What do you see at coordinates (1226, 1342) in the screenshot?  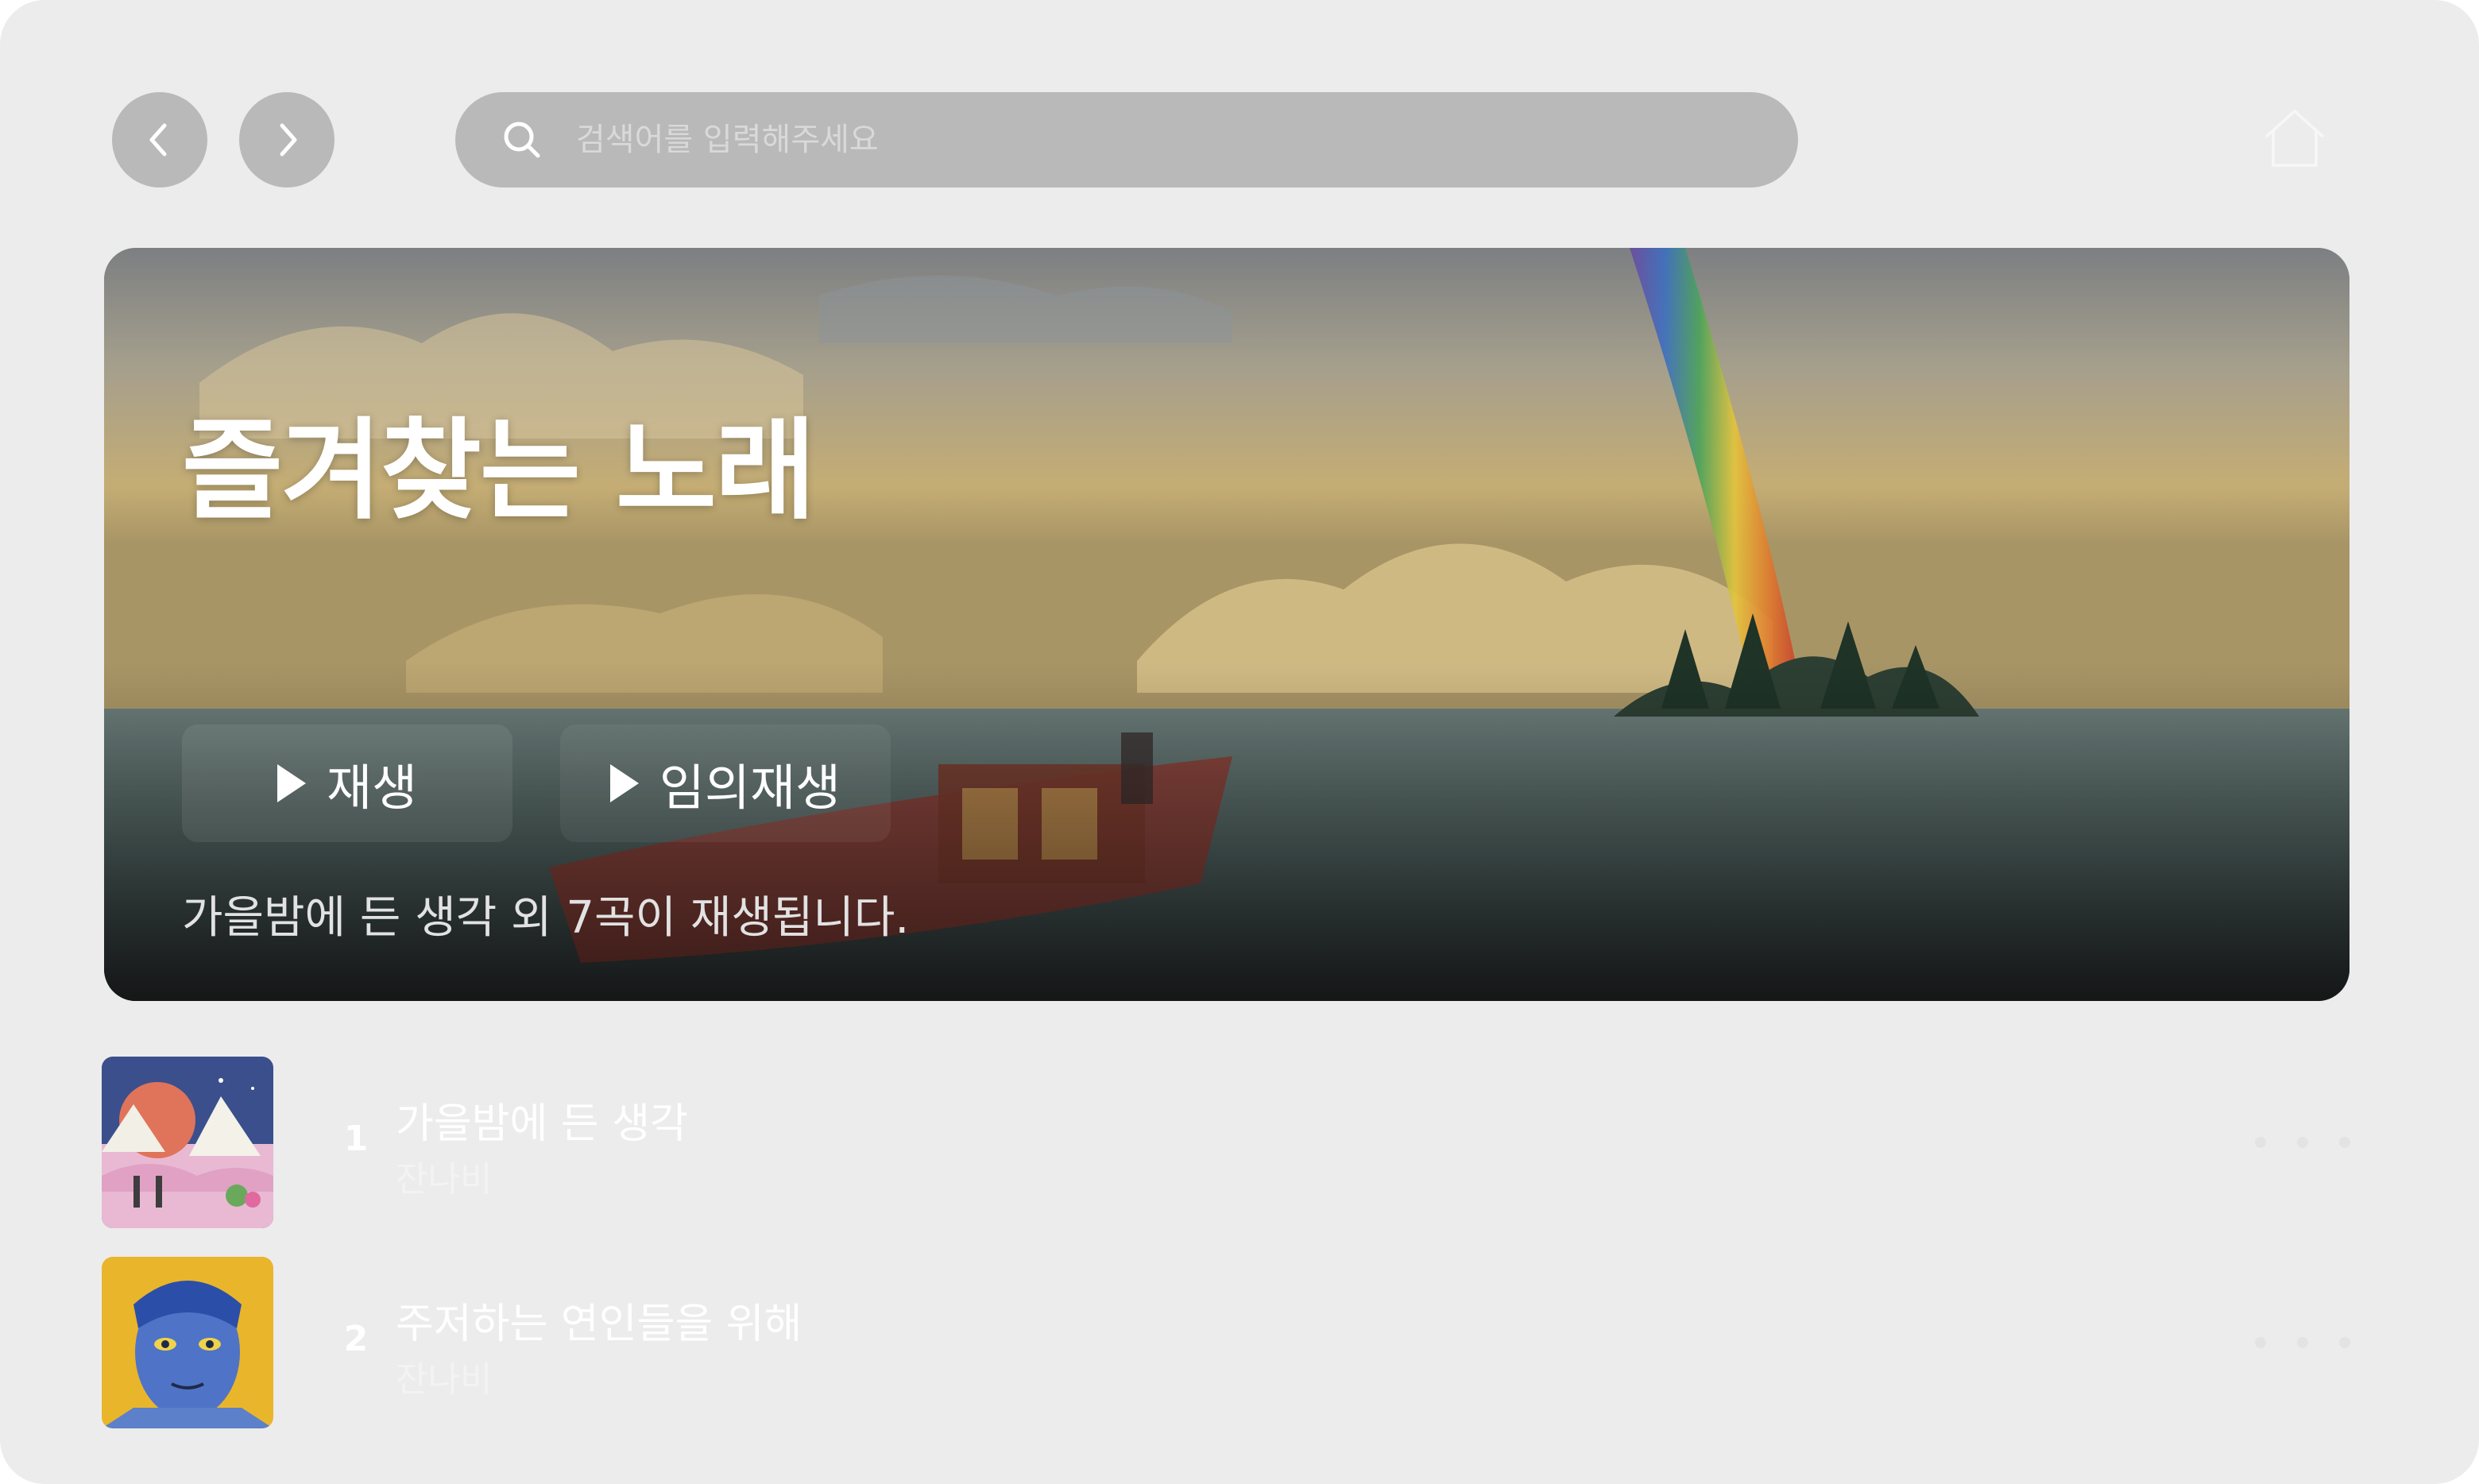 I see `track-row: 2 주저하는 연인들을 위해 잔나비` at bounding box center [1226, 1342].